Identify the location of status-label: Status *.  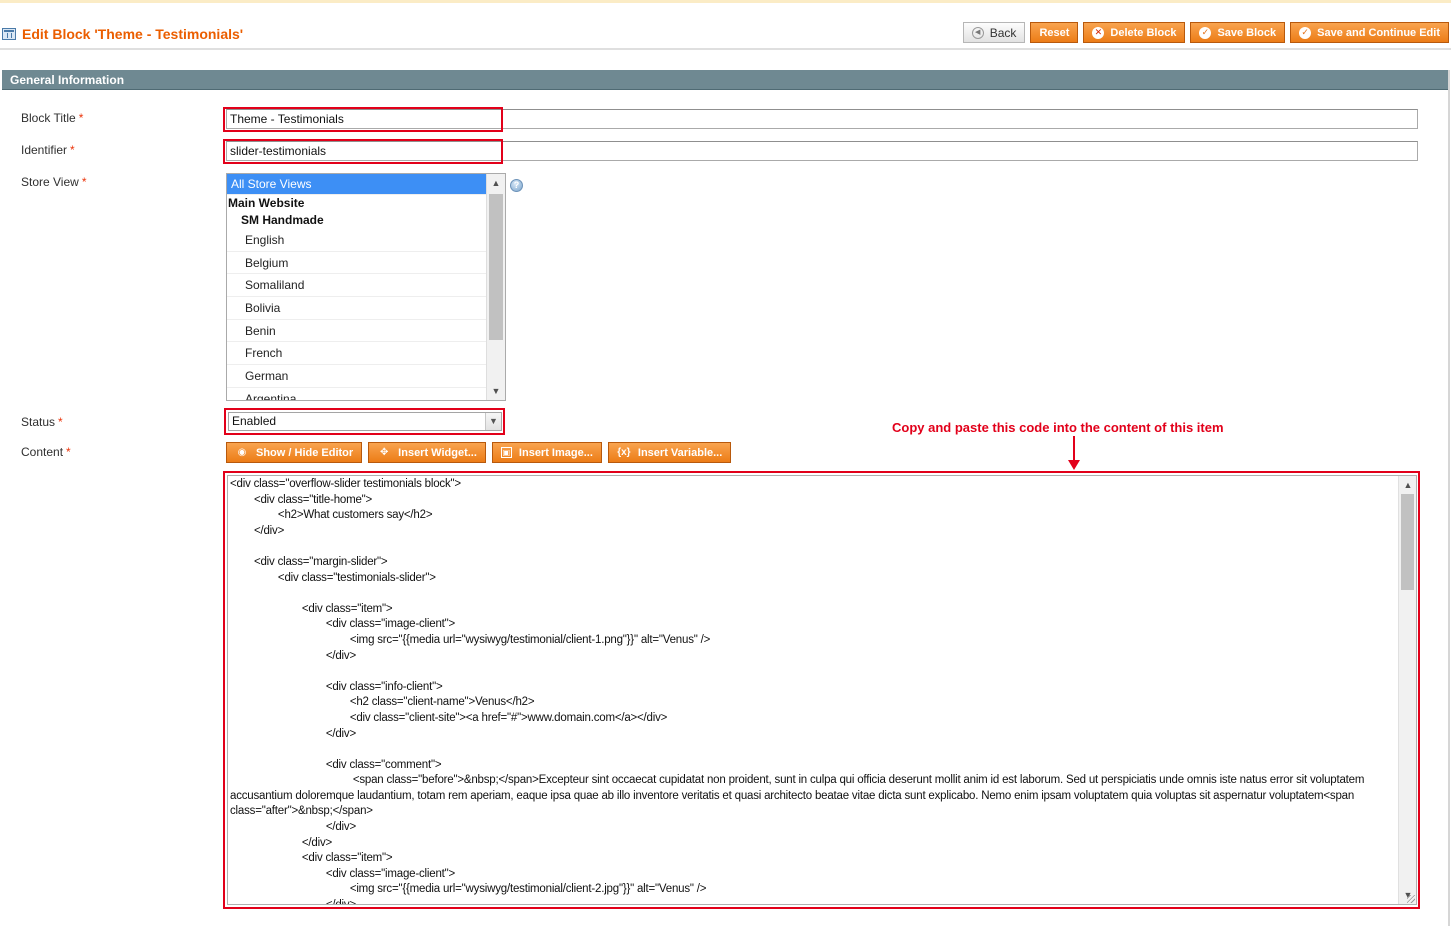
(42, 422).